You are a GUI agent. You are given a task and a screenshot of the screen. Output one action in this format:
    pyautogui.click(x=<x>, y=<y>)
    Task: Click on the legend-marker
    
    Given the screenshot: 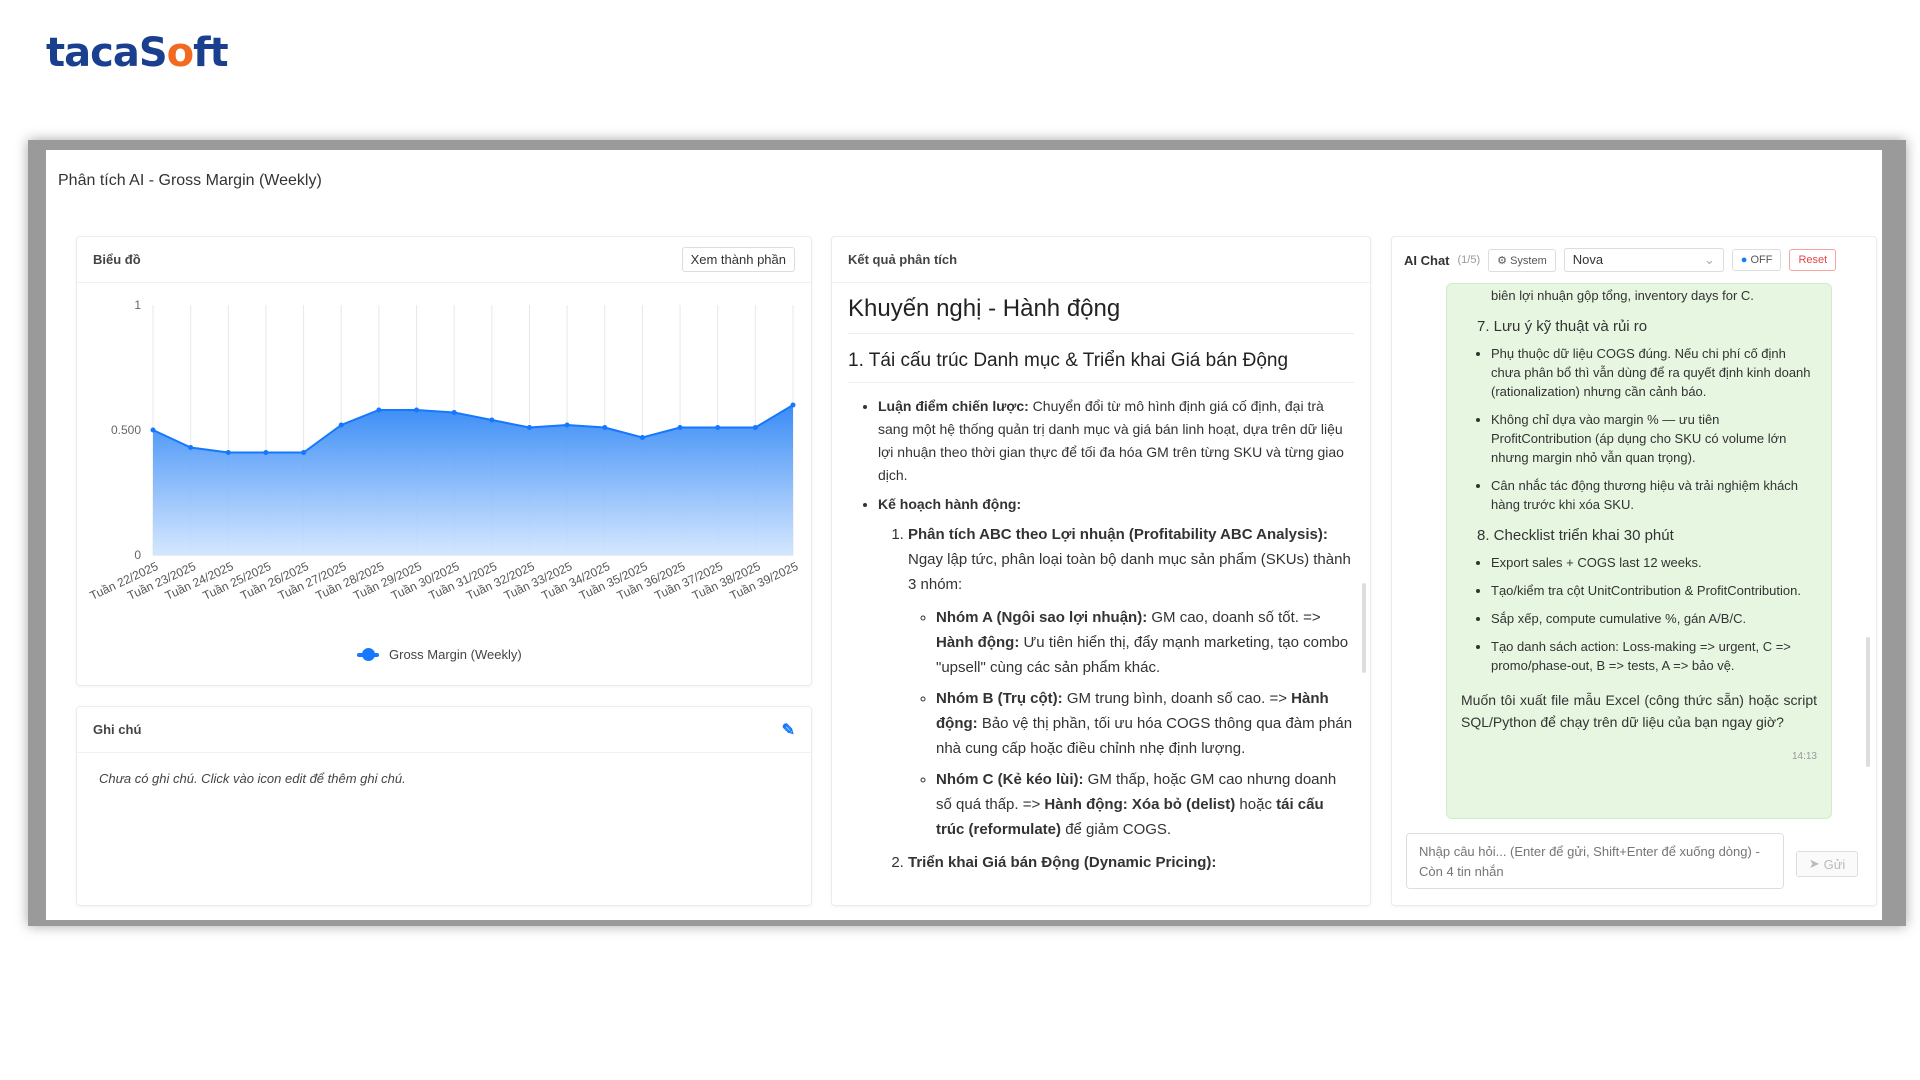 What is the action you would take?
    pyautogui.click(x=368, y=654)
    